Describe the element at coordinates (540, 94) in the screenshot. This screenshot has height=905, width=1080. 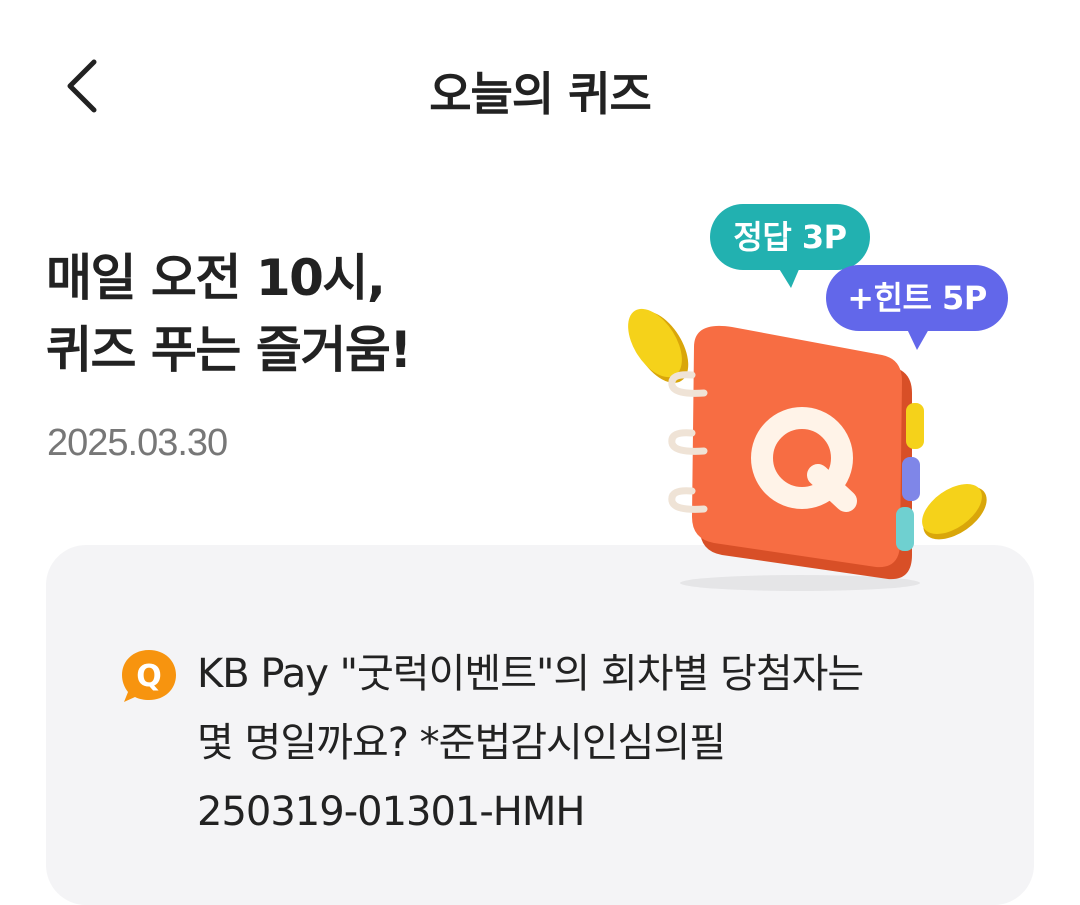
I see `page-title: 오늘의 퀴즈` at that location.